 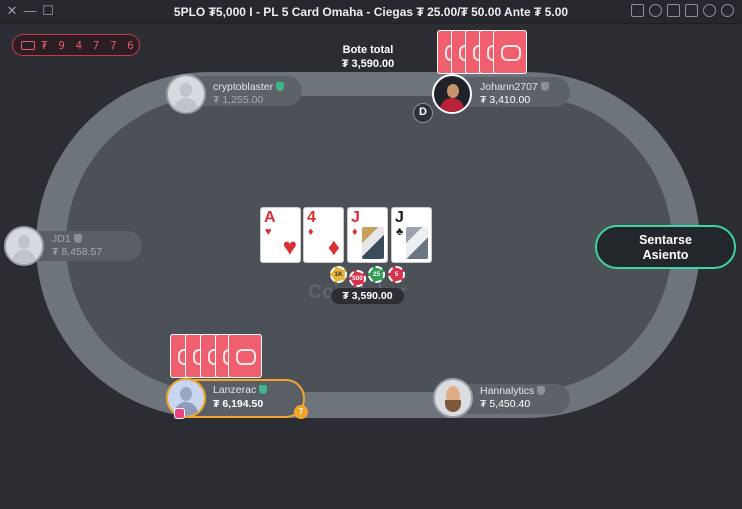 What do you see at coordinates (376, 274) in the screenshot?
I see `chip-25: 25` at bounding box center [376, 274].